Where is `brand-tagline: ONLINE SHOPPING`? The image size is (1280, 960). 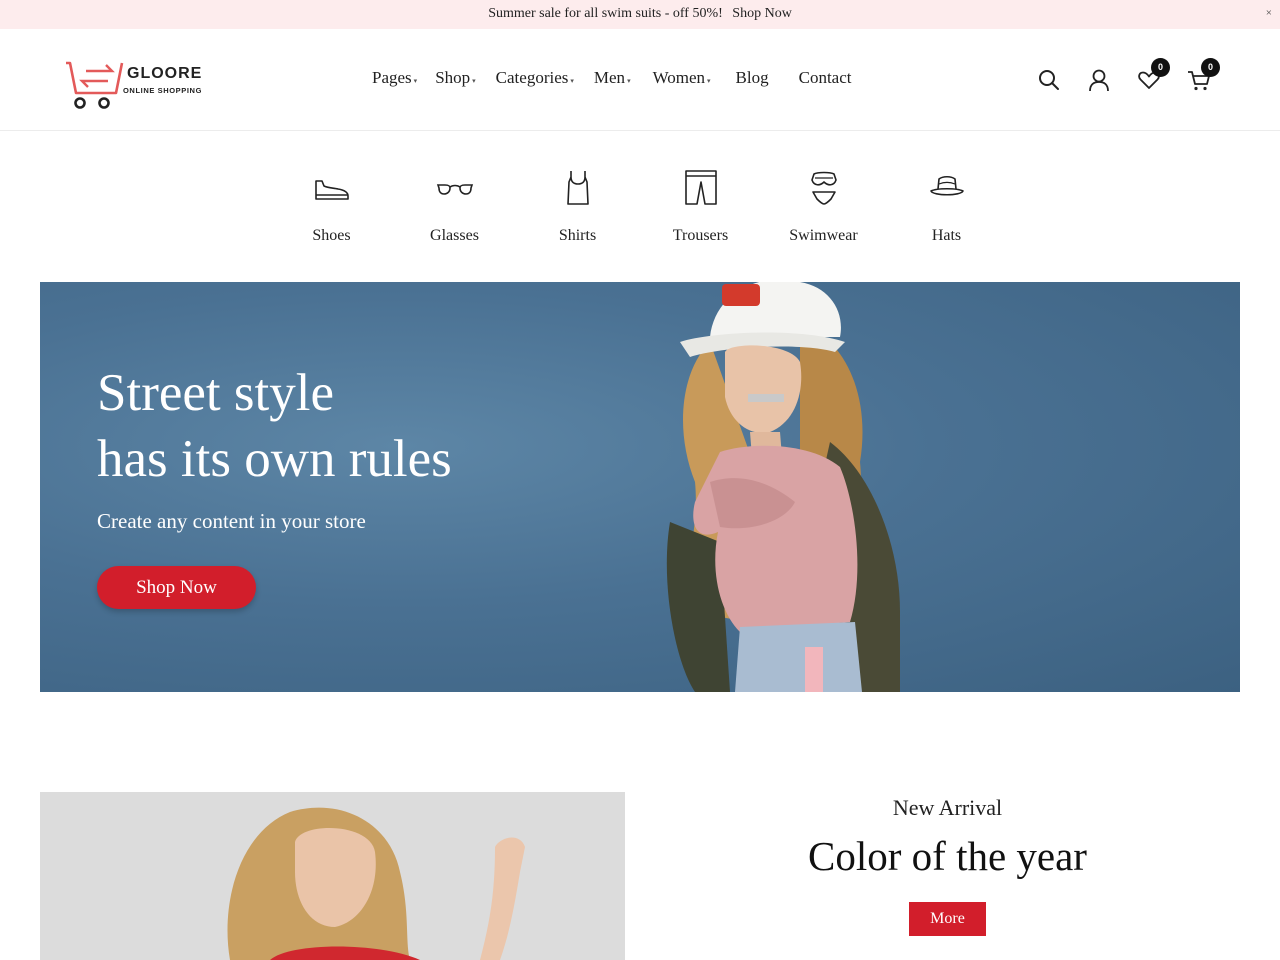
brand-tagline: ONLINE SHOPPING is located at coordinates (163, 90).